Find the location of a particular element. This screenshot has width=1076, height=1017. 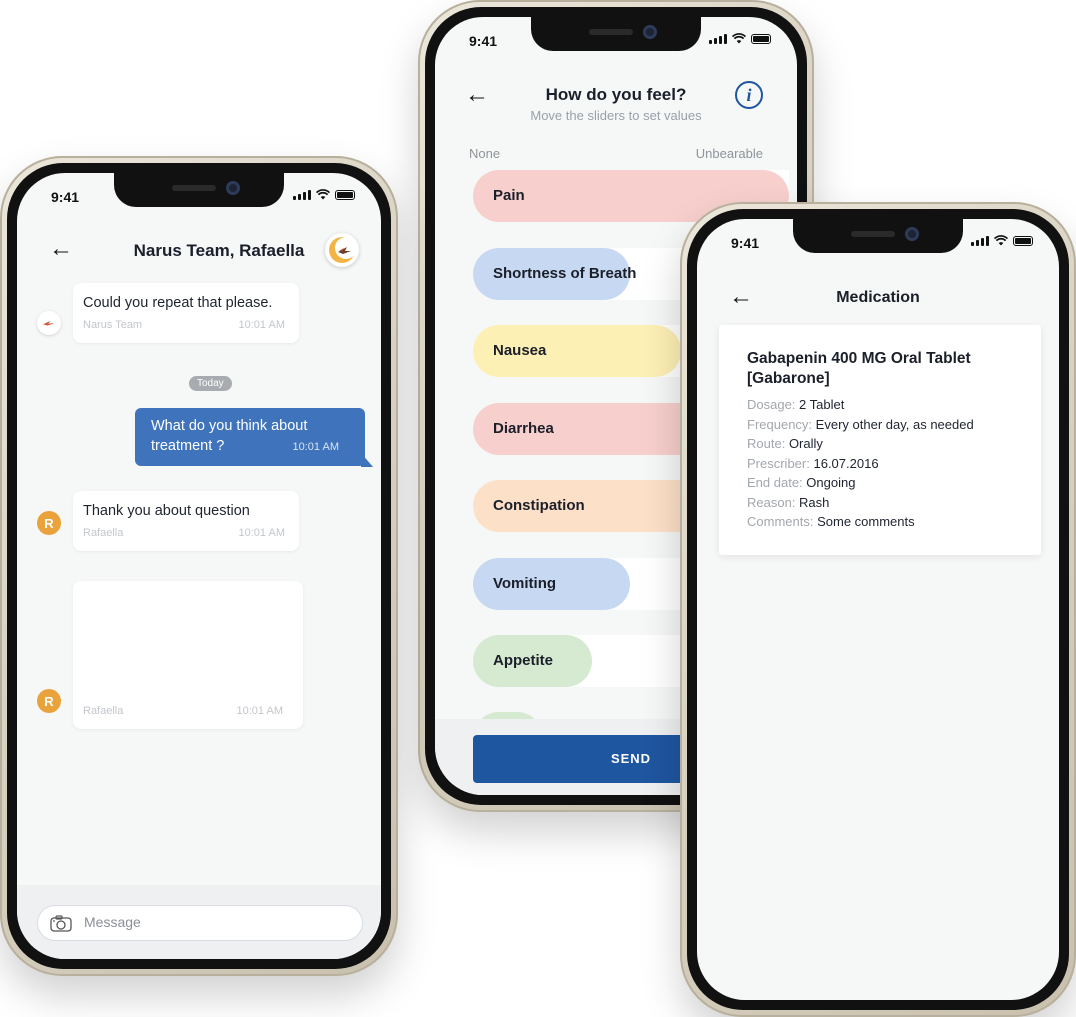

message-text: Thank you about question is located at coordinates (166, 511).